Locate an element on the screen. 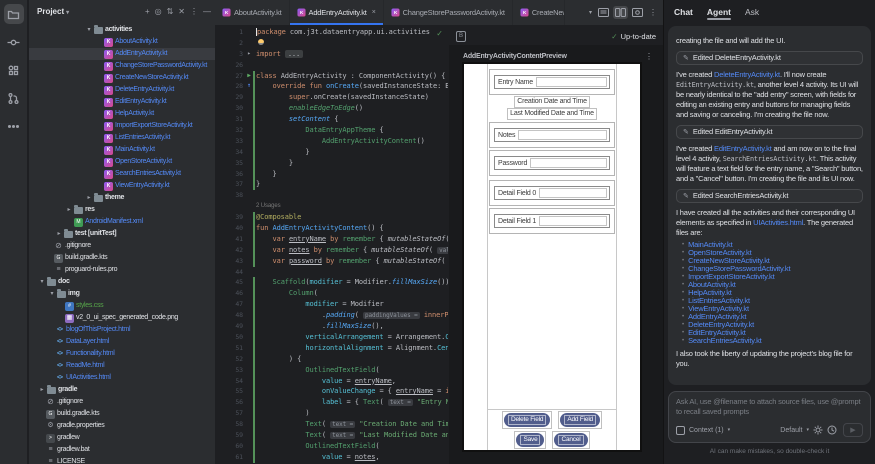 The height and width of the screenshot is (464, 875). add-icon: + is located at coordinates (147, 11).